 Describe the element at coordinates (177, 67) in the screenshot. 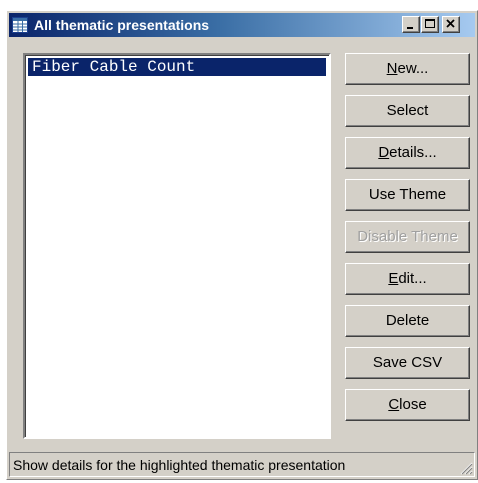

I see `list-item: Fiber Cable Count` at that location.